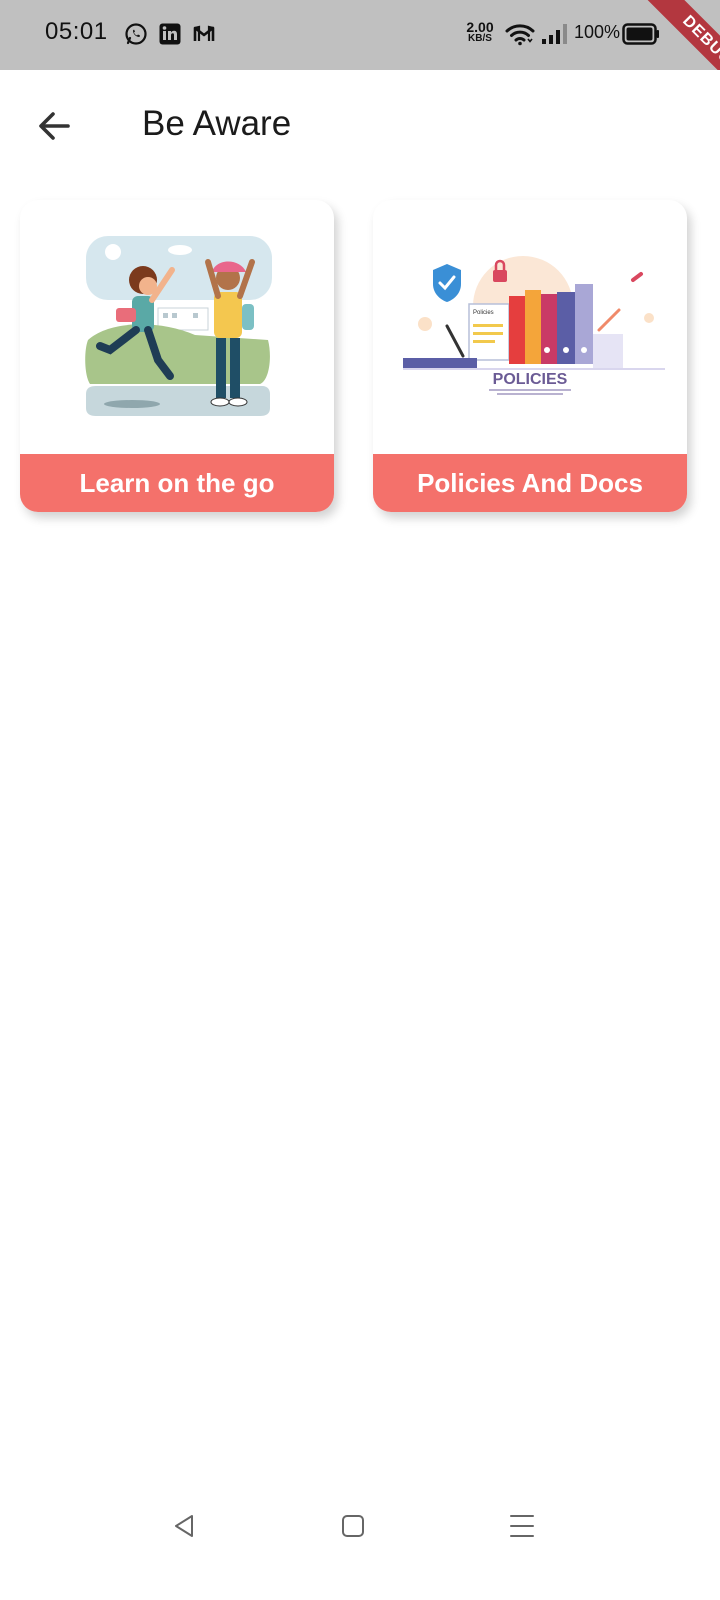 The image size is (720, 1600). What do you see at coordinates (480, 27) in the screenshot?
I see `network-speed-value: 2.00` at bounding box center [480, 27].